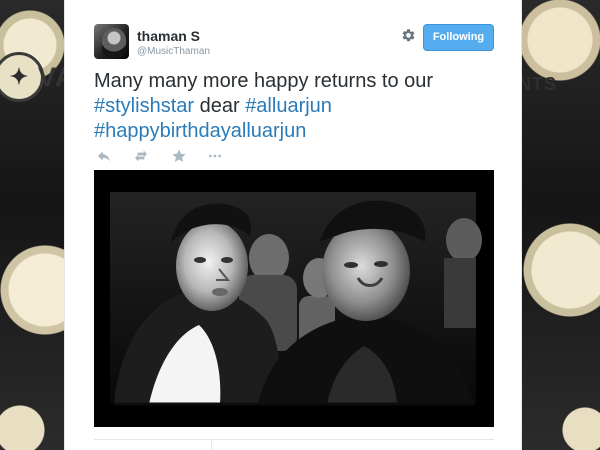  Describe the element at coordinates (168, 36) in the screenshot. I see `author-name: thaman S` at that location.